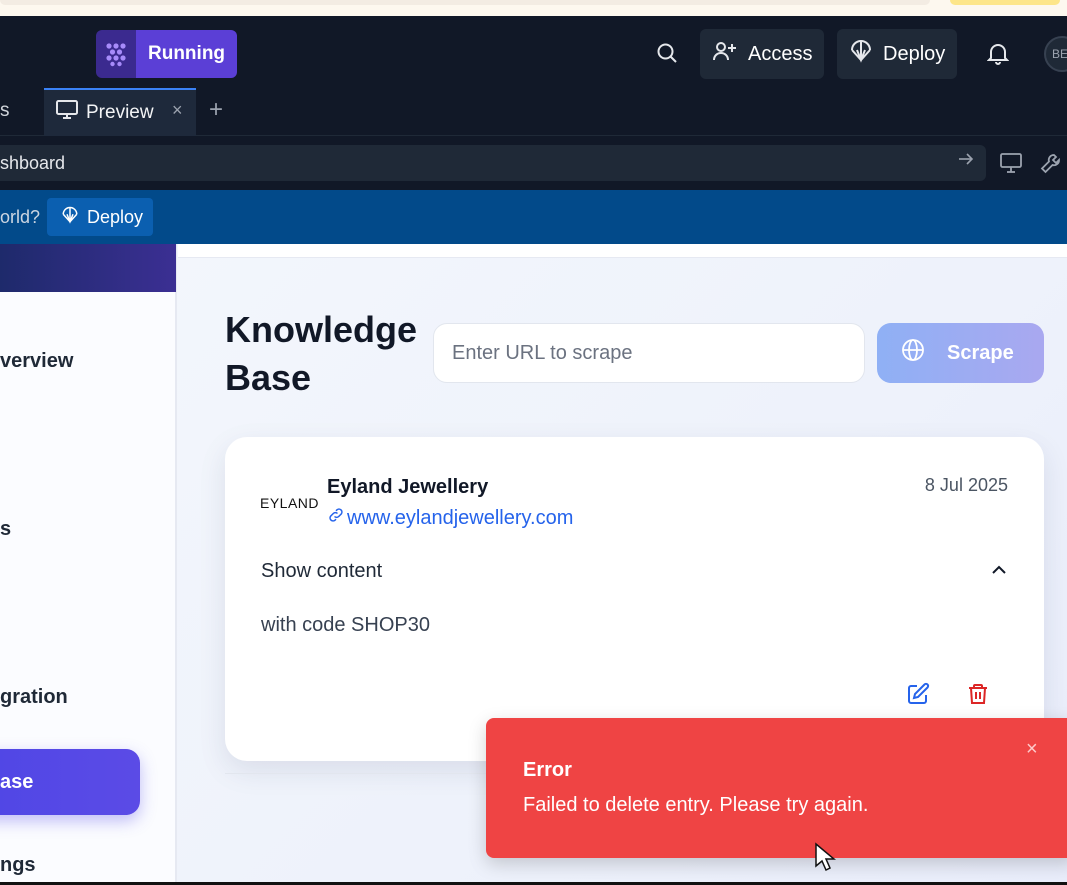 The image size is (1067, 885). Describe the element at coordinates (177, 110) in the screenshot. I see `tab-close-icon: ×` at that location.